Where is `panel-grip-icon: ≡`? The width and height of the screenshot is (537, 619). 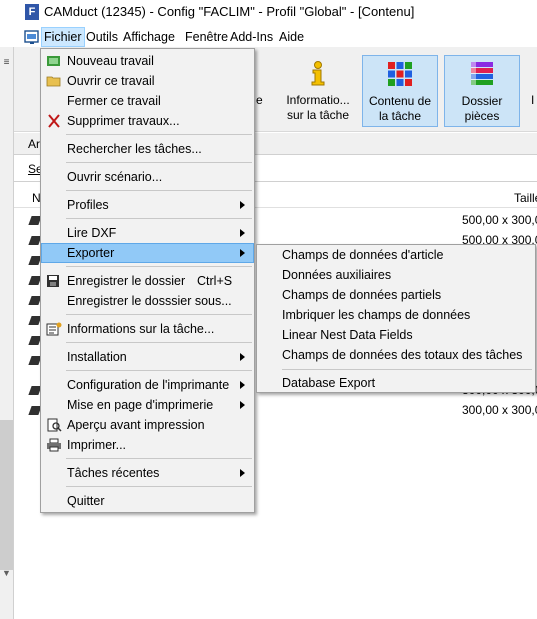 panel-grip-icon: ≡ is located at coordinates (6, 62).